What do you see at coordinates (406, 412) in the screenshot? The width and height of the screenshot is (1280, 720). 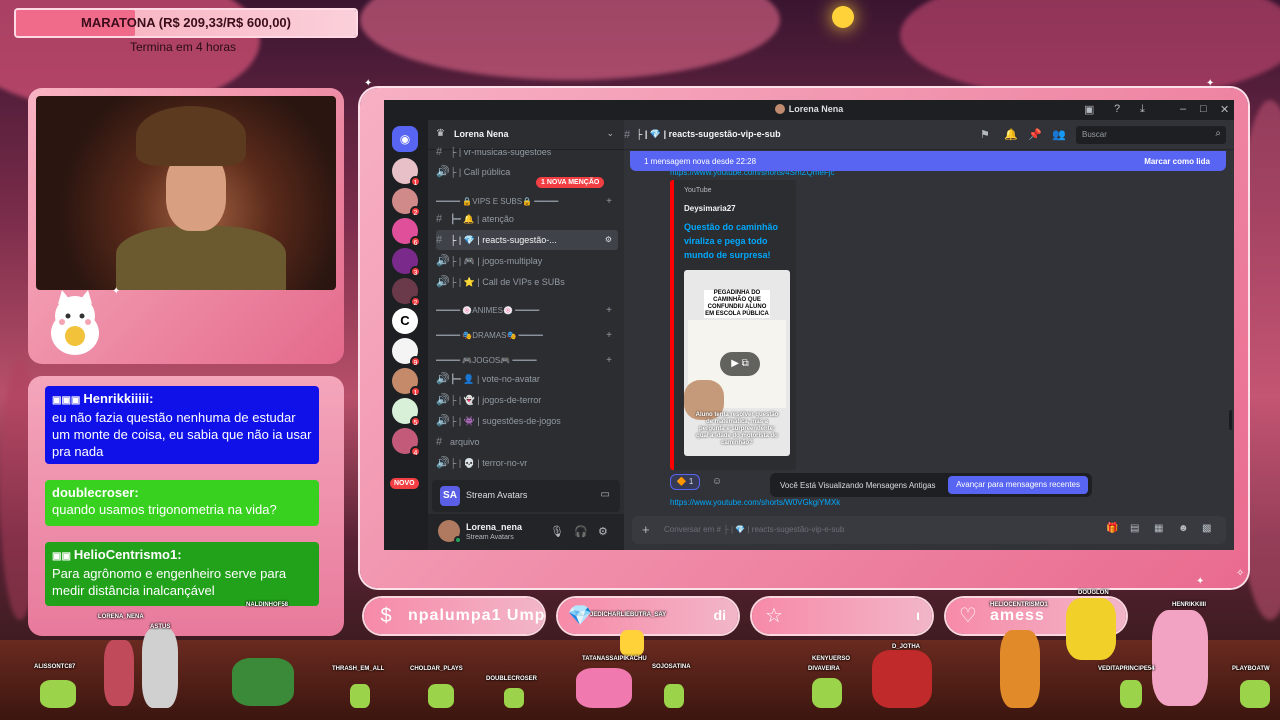 I see `server-icon: 5` at bounding box center [406, 412].